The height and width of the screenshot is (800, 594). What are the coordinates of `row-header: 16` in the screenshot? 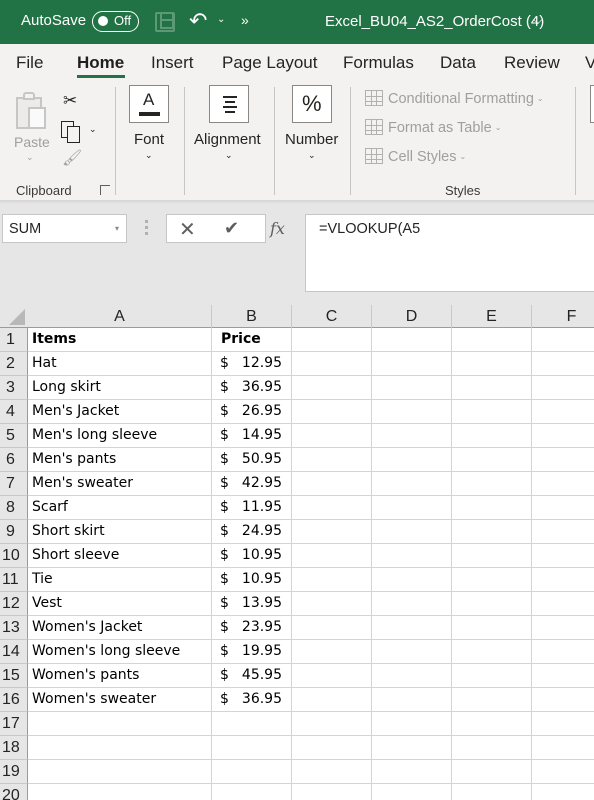 It's located at (14, 700).